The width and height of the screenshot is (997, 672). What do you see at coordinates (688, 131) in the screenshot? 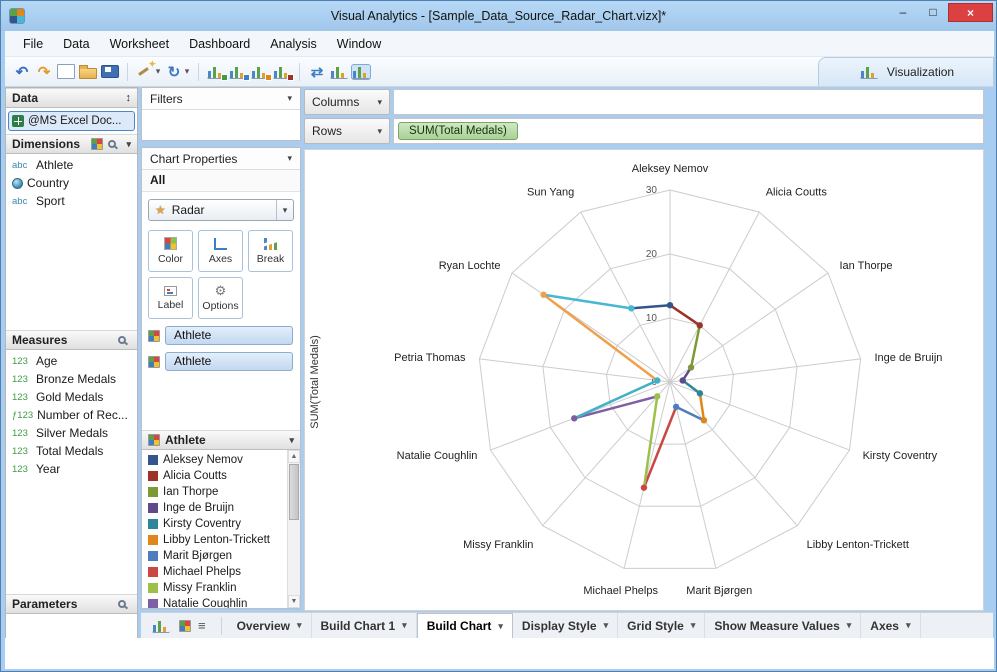
I see `rows-drop-area: SUM(Total Medals)` at bounding box center [688, 131].